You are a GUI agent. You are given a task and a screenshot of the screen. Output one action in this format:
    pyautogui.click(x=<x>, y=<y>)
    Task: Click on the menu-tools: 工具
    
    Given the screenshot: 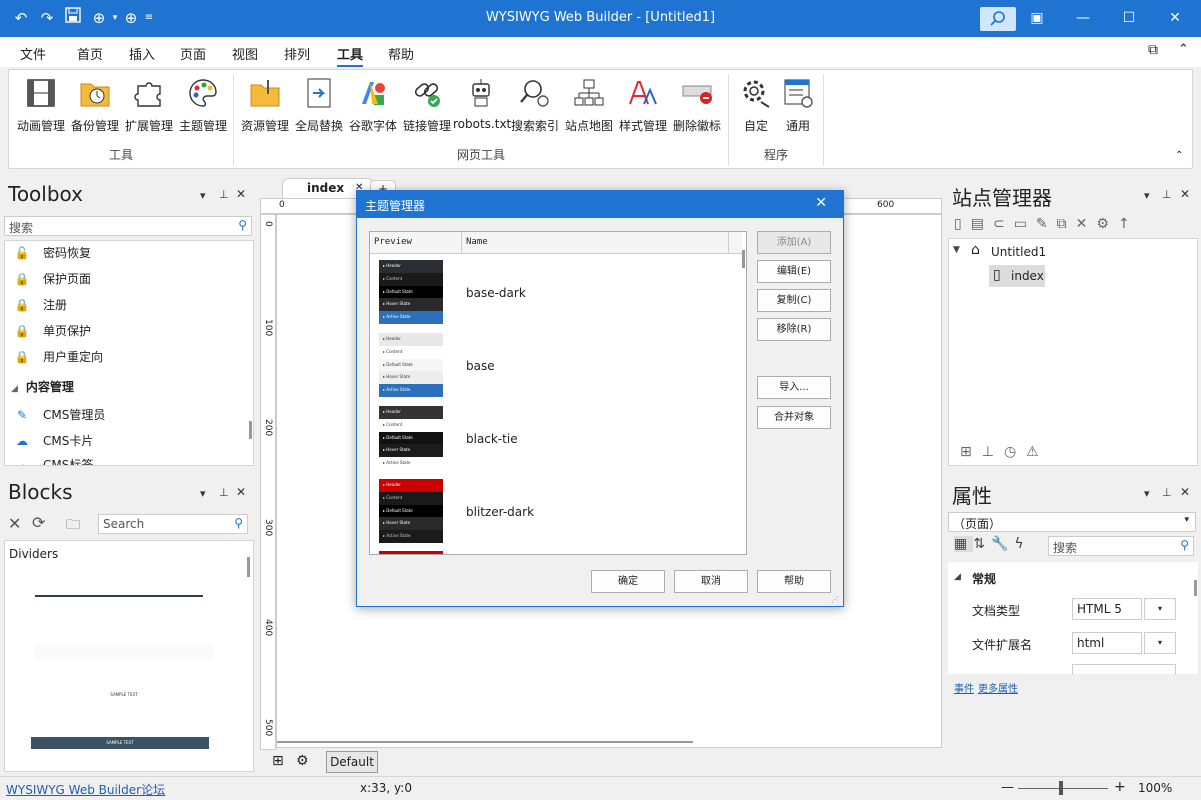 What is the action you would take?
    pyautogui.click(x=350, y=55)
    